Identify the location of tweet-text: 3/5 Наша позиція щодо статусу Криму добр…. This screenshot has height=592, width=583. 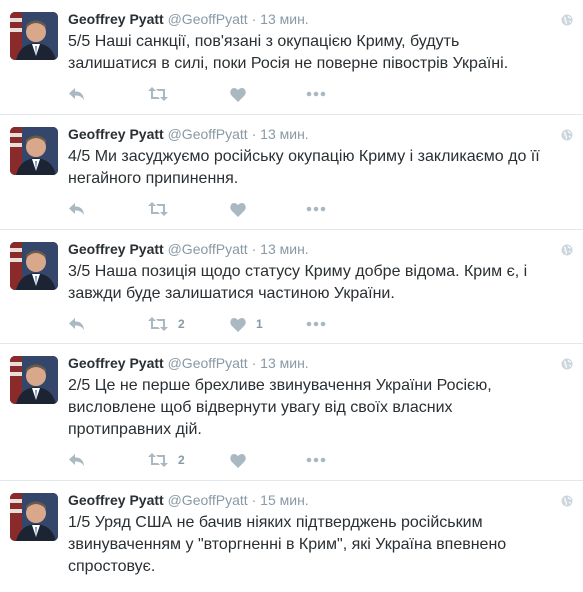
(298, 282).